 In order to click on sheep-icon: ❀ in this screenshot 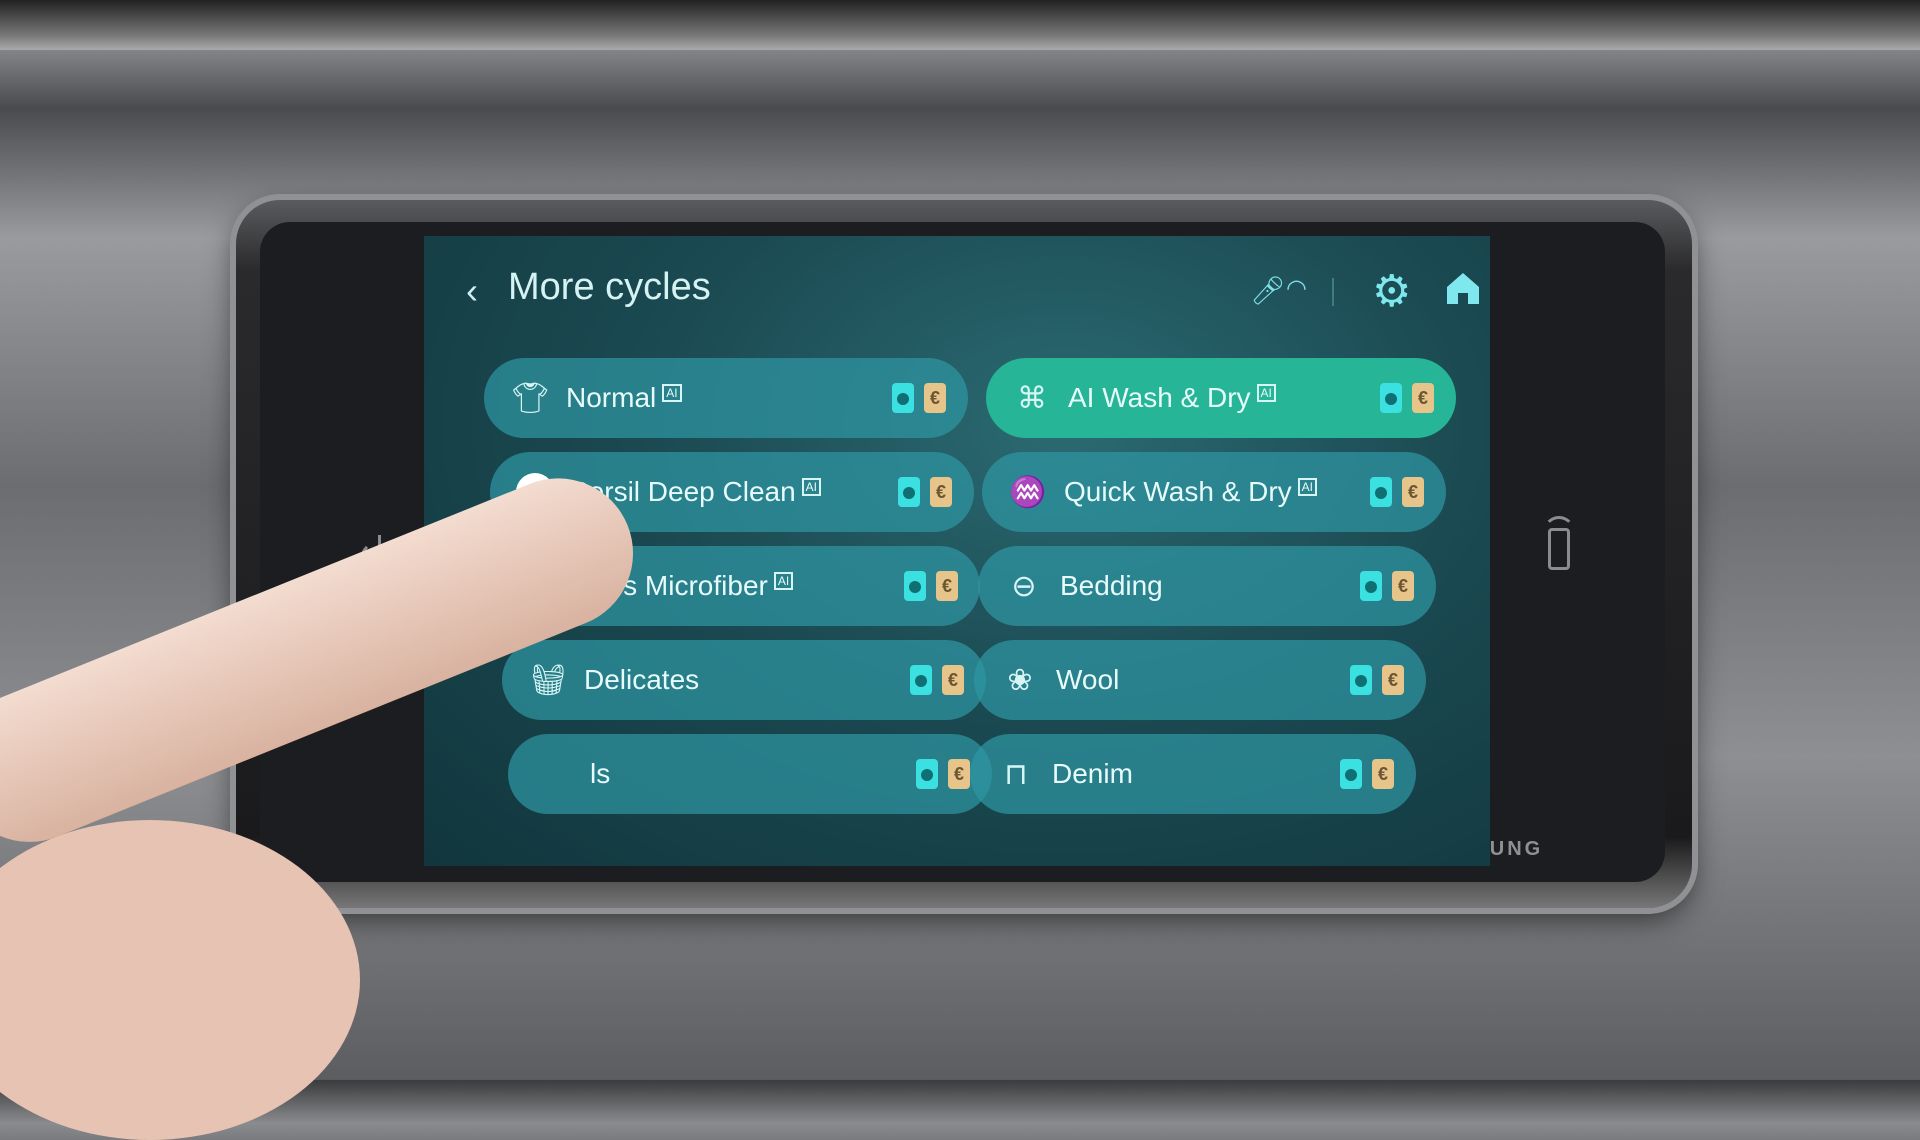, I will do `click(1020, 680)`.